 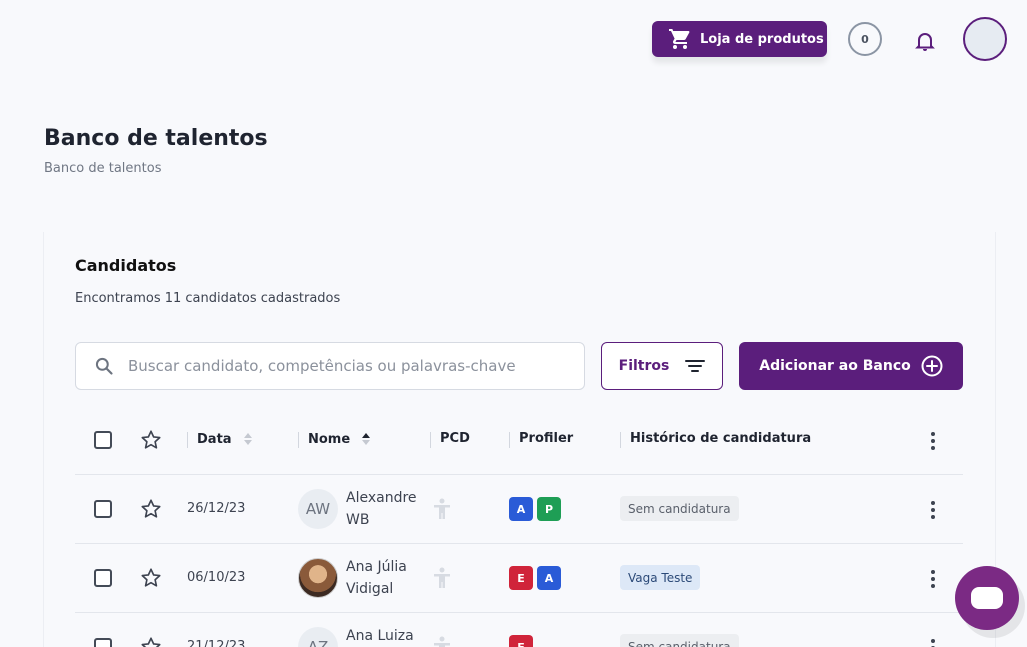 I want to click on candidate-photo, so click(x=318, y=578).